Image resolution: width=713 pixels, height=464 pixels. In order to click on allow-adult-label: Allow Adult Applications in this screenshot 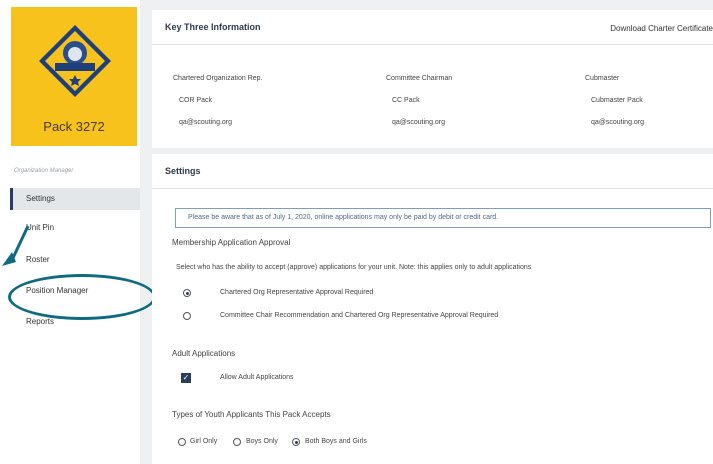, I will do `click(257, 377)`.